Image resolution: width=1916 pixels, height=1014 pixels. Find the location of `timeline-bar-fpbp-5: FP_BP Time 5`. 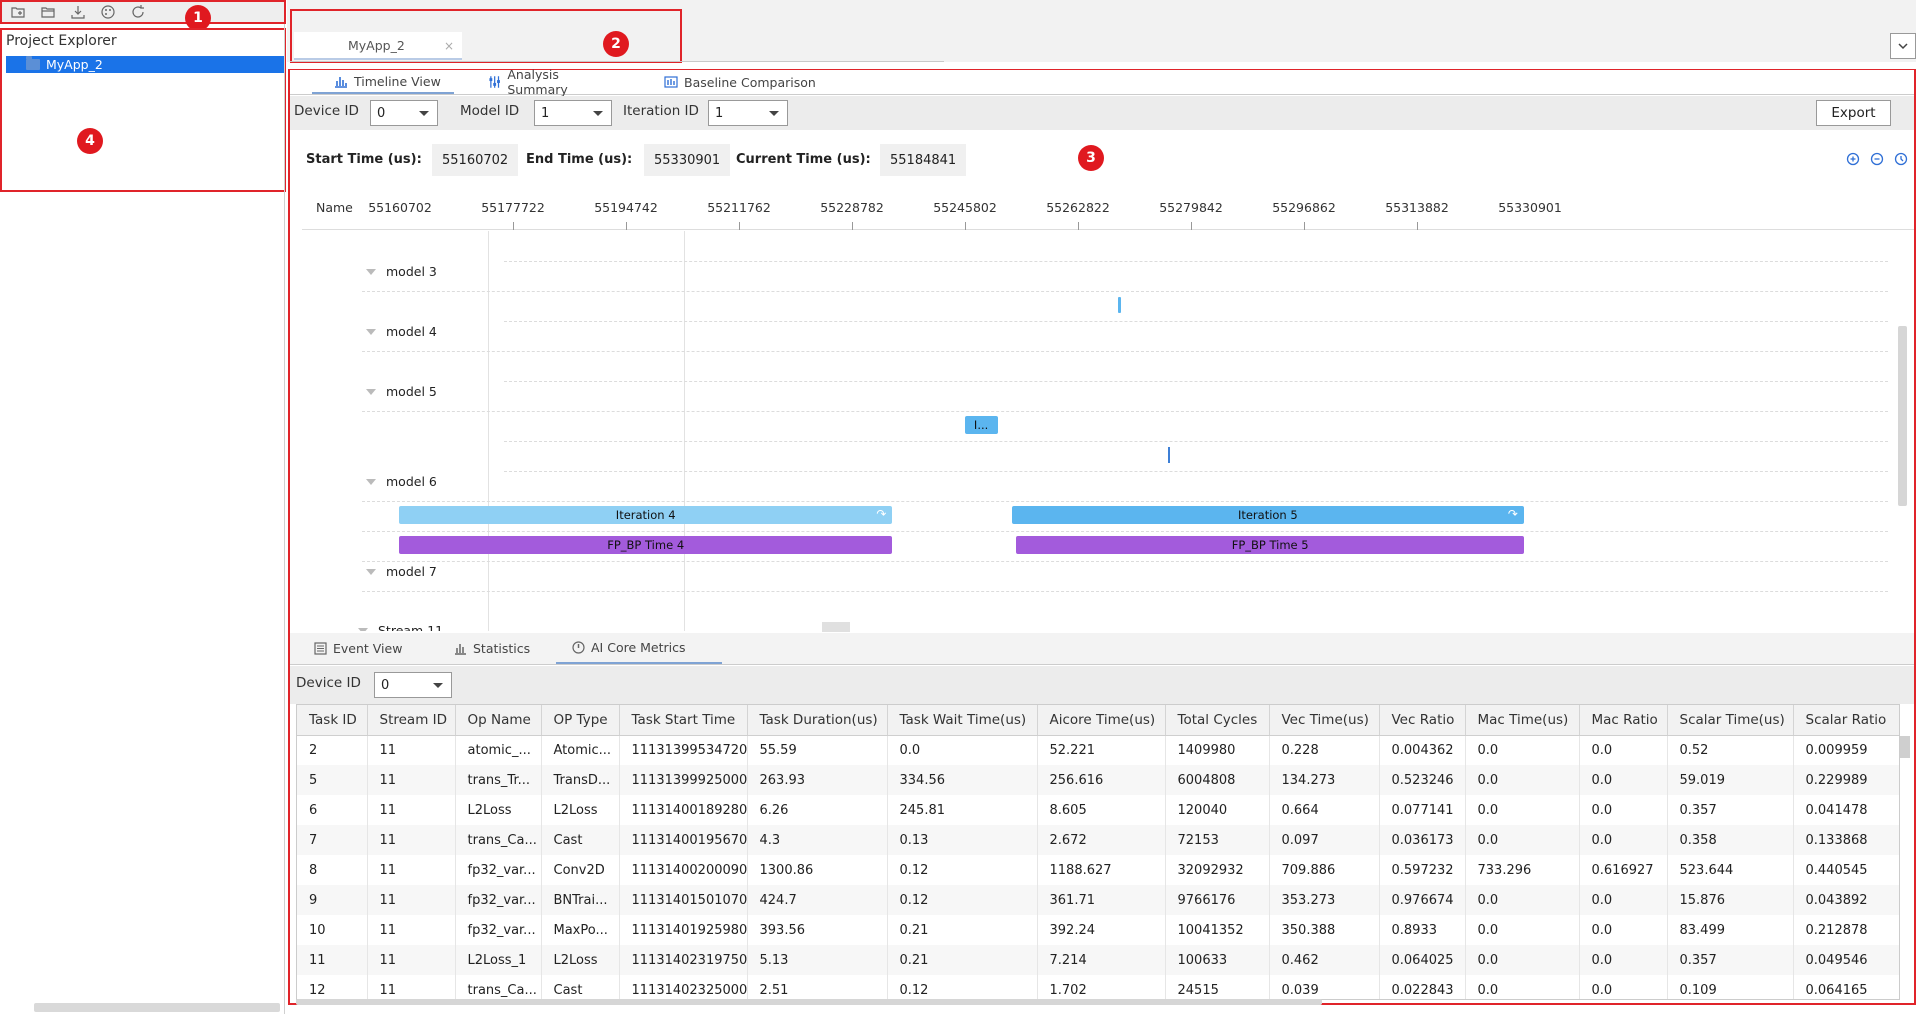

timeline-bar-fpbp-5: FP_BP Time 5 is located at coordinates (1270, 545).